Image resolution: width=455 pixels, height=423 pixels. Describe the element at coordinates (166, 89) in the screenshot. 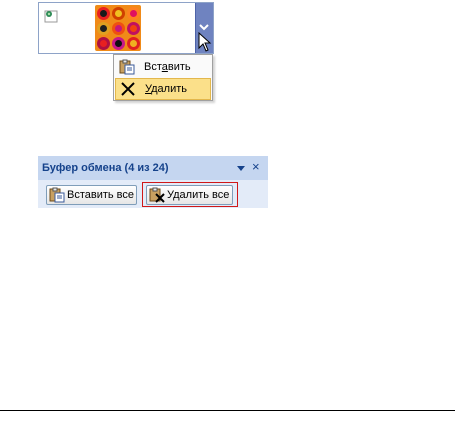

I see `menu-item-delete-label: Удалить` at that location.